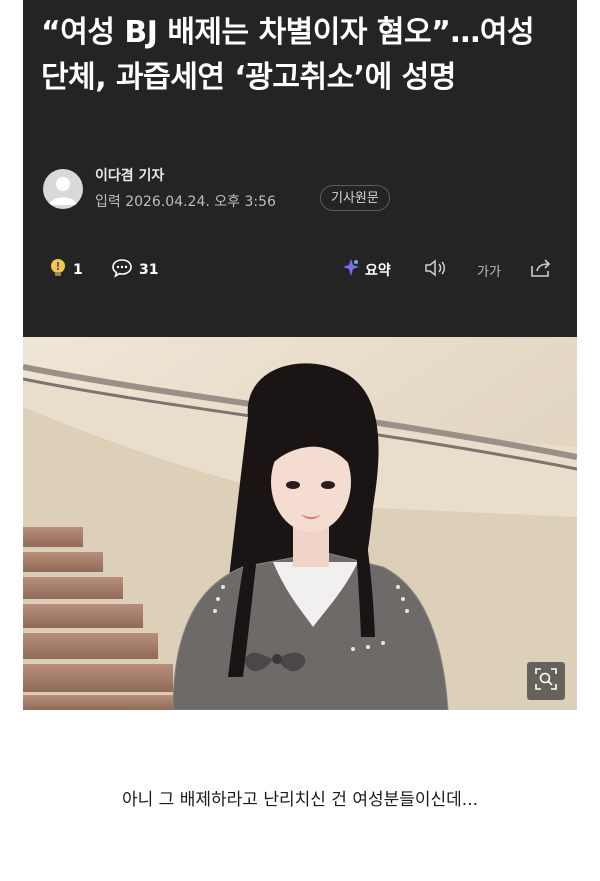 The width and height of the screenshot is (600, 881). What do you see at coordinates (122, 270) in the screenshot?
I see `speech-bubble-icon` at bounding box center [122, 270].